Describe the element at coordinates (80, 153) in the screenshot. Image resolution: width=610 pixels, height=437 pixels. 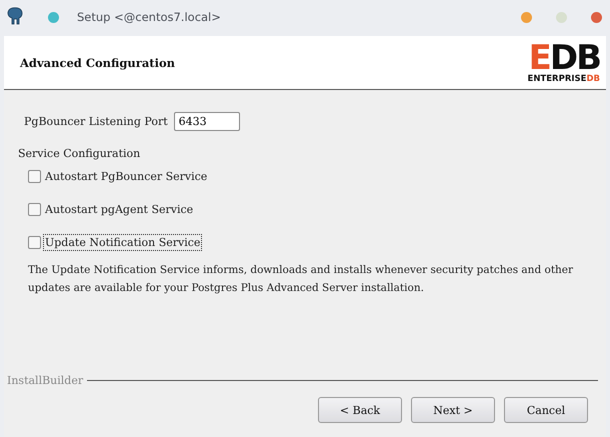
I see `section-heading: Service Configuration` at that location.